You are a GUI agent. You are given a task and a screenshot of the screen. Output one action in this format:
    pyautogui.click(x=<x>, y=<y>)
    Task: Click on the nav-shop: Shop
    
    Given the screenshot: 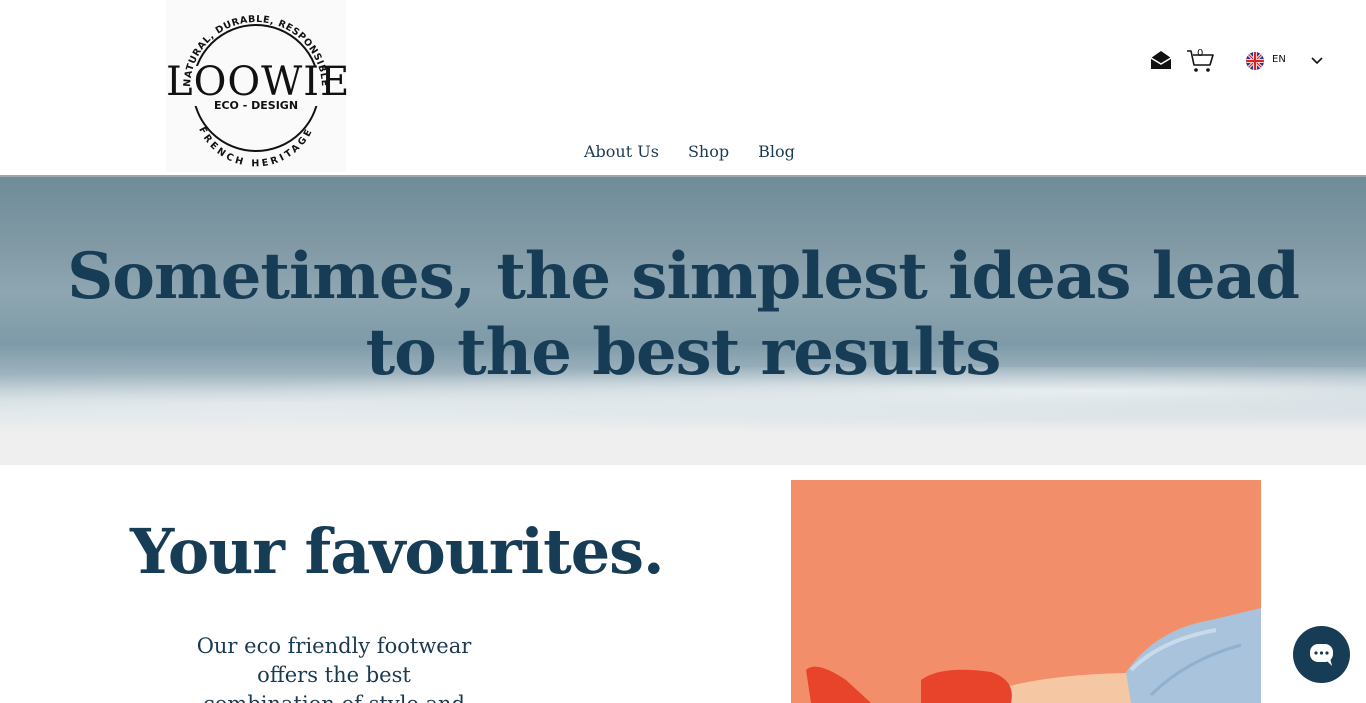 What is the action you would take?
    pyautogui.click(x=708, y=152)
    